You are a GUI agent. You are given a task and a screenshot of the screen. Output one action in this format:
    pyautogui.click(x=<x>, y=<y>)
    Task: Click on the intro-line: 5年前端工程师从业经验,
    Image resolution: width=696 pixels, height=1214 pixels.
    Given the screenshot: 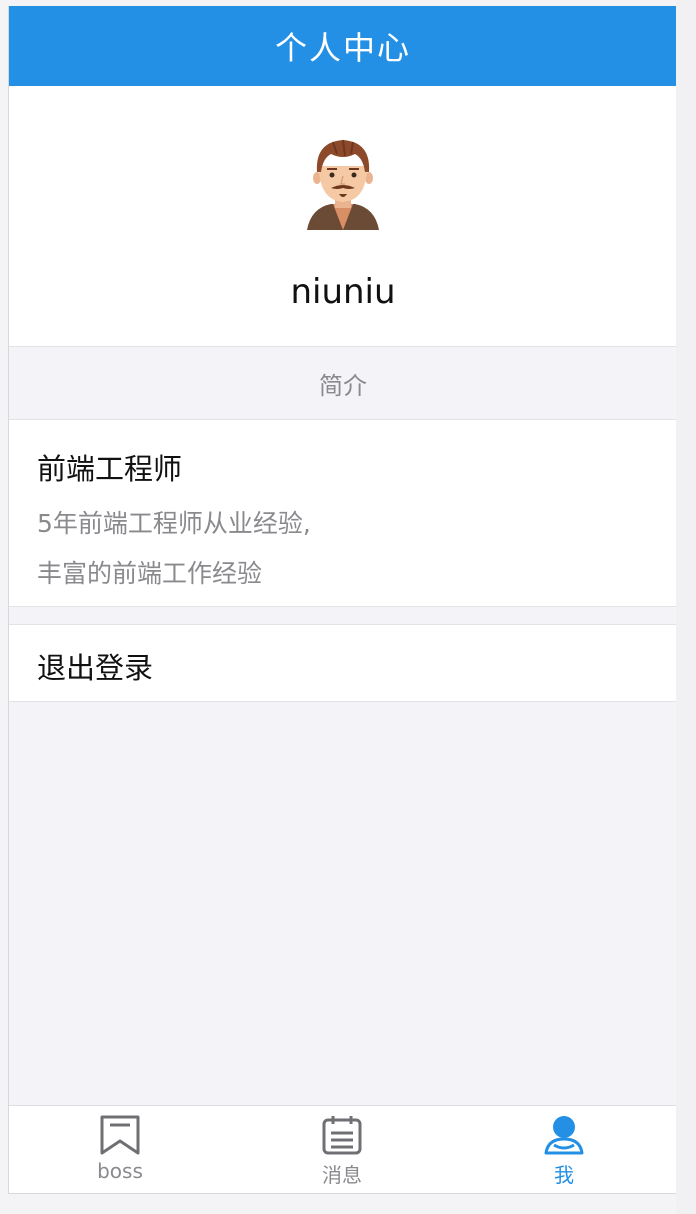 What is the action you would take?
    pyautogui.click(x=174, y=523)
    